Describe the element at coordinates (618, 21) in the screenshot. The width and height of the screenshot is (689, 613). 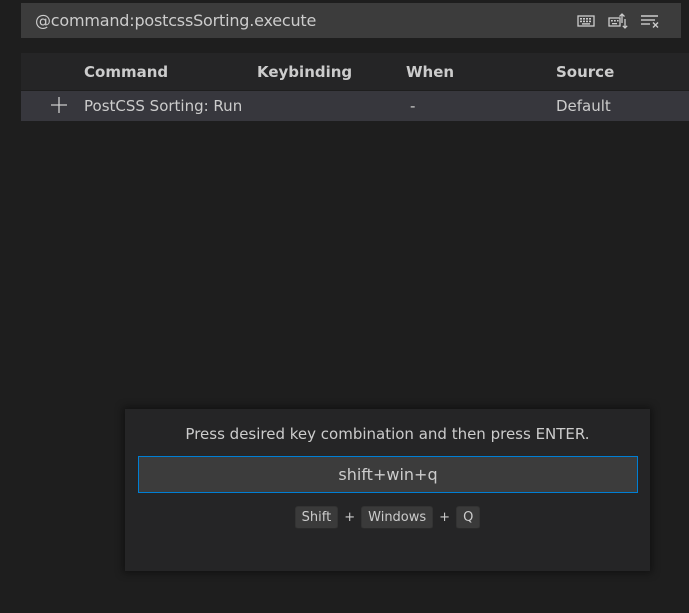
I see `sort-by-precedence-icon` at that location.